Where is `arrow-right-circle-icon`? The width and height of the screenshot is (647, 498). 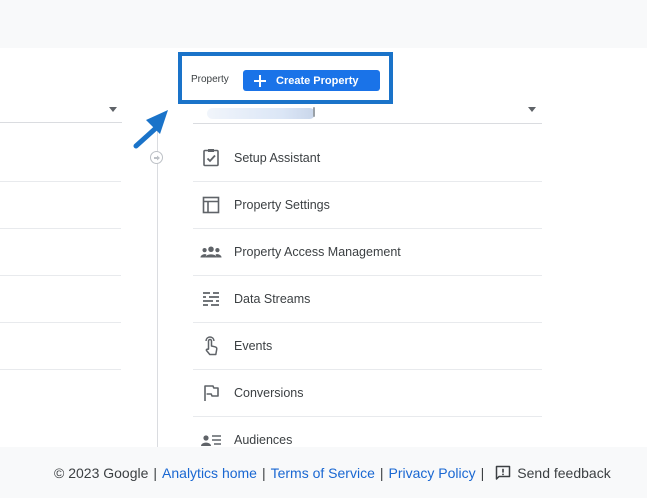 arrow-right-circle-icon is located at coordinates (156, 157).